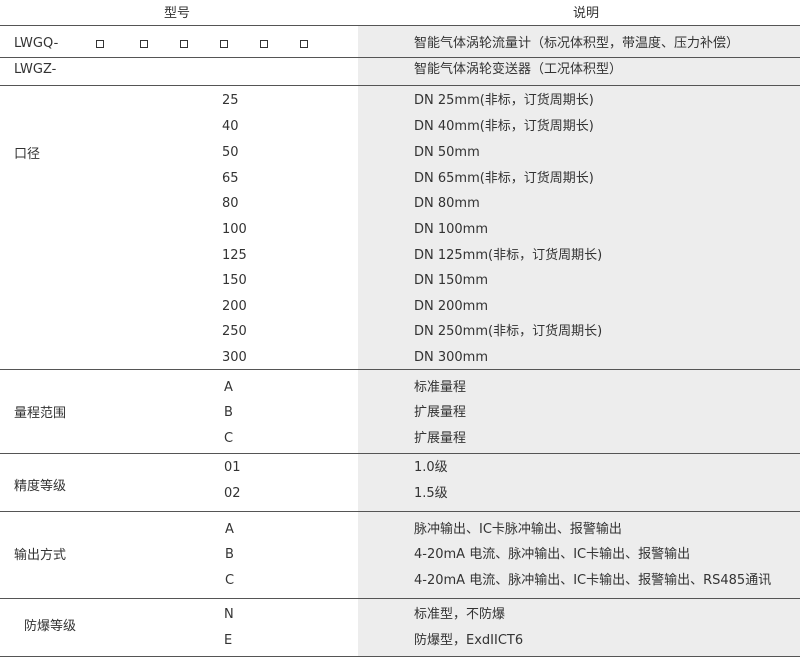 This screenshot has width=800, height=662. What do you see at coordinates (230, 126) in the screenshot?
I see `option-code: 40` at bounding box center [230, 126].